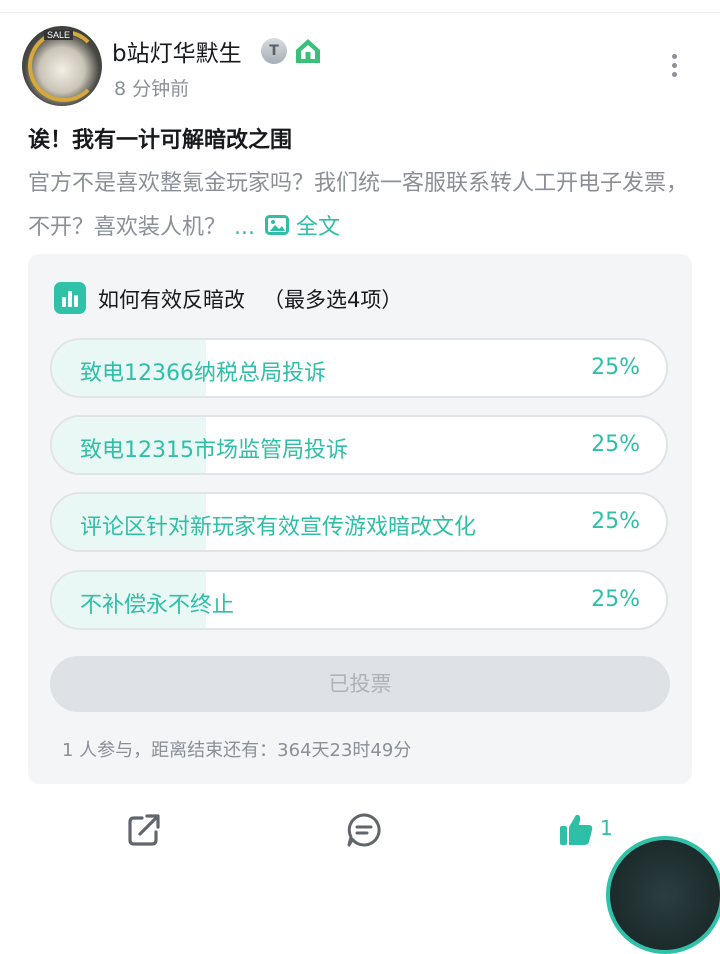 This screenshot has height=954, width=720. I want to click on like-count: 1, so click(606, 828).